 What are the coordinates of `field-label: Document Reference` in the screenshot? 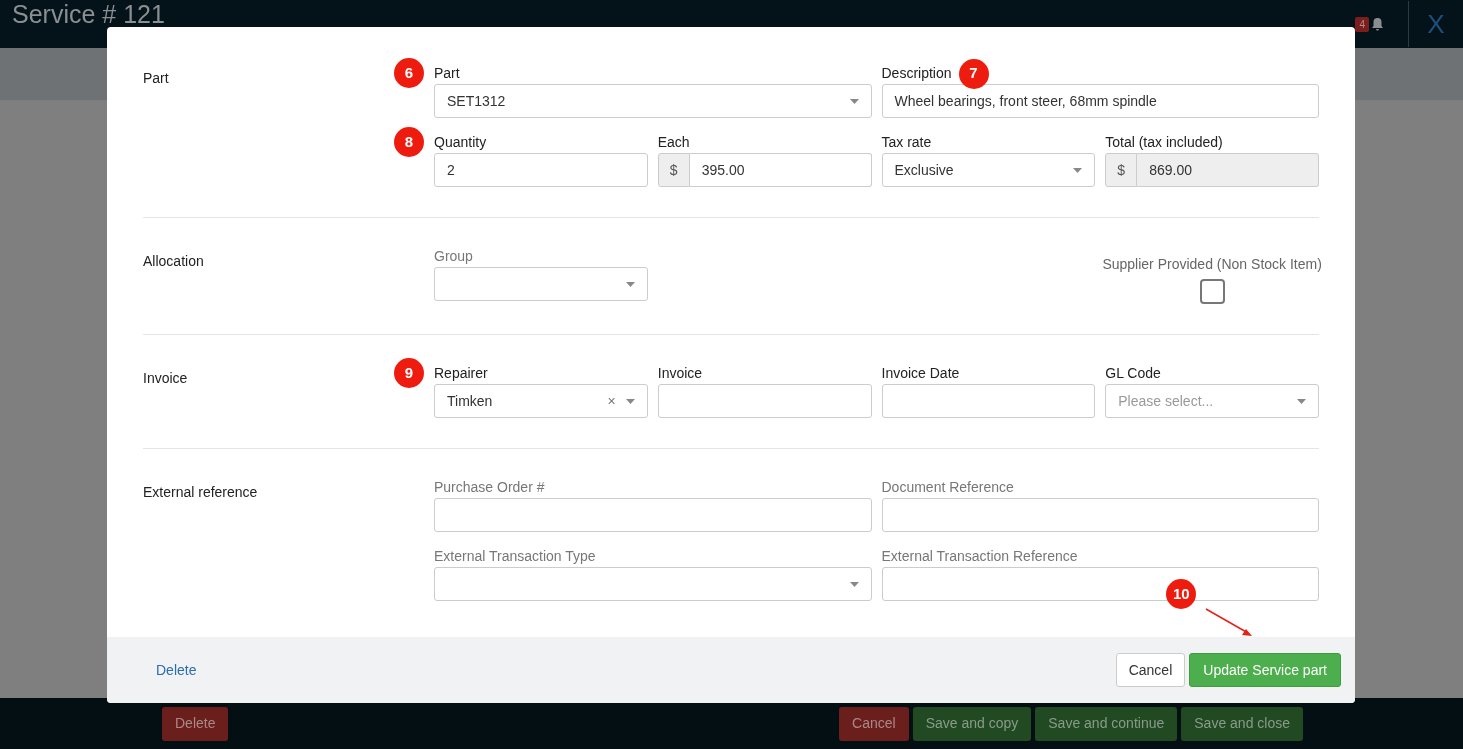 It's located at (947, 487).